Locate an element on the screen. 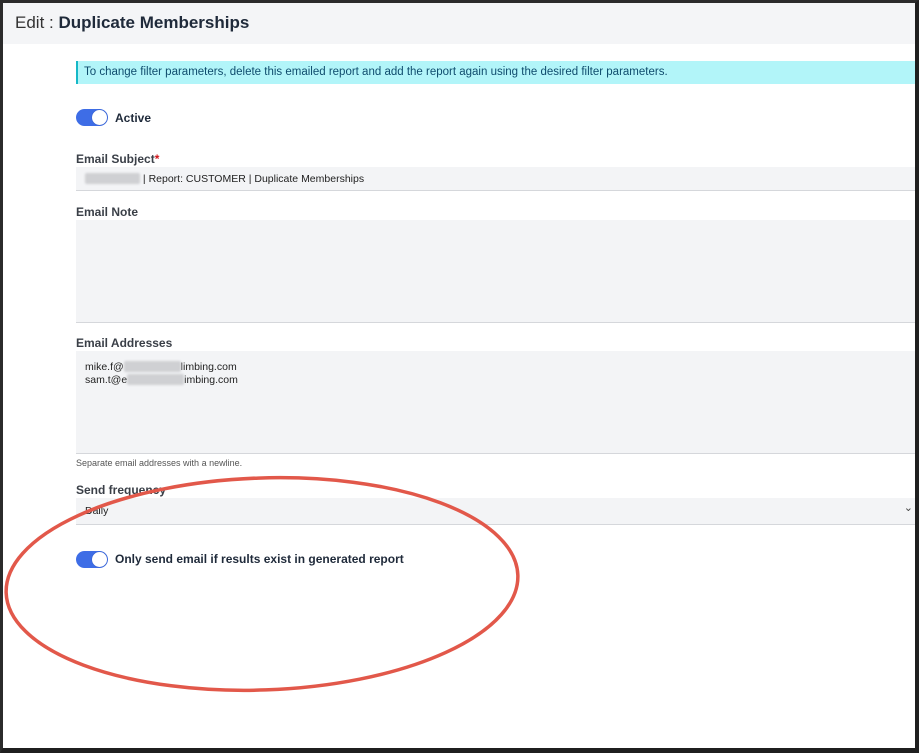 The image size is (919, 753). email-address-prefix: sam.t@e is located at coordinates (106, 380).